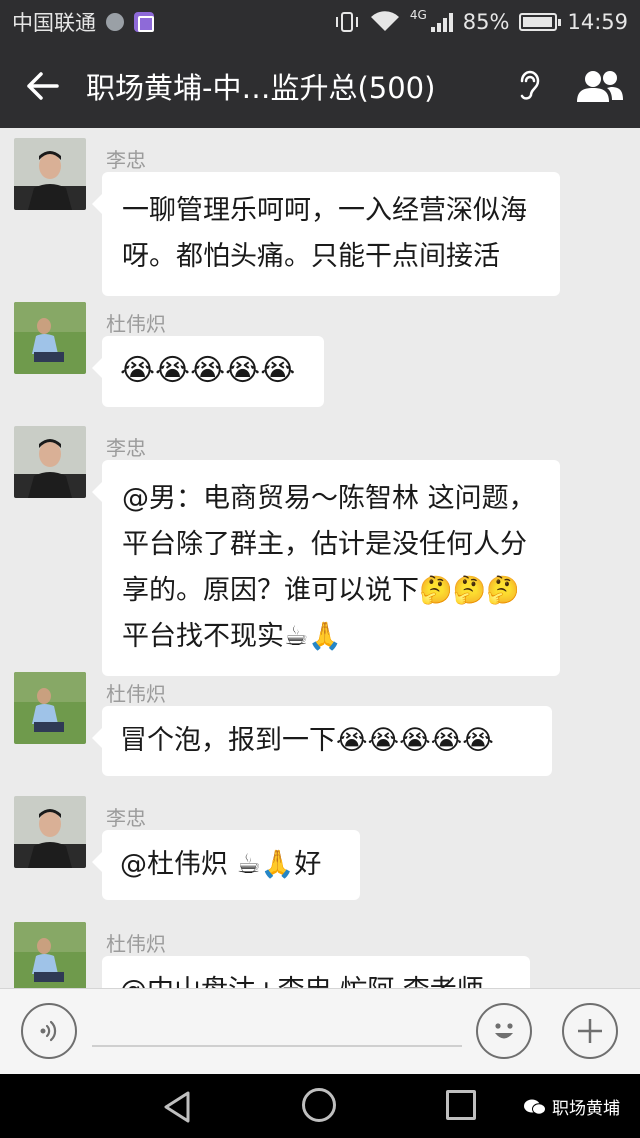 The width and height of the screenshot is (640, 1138). What do you see at coordinates (302, 981) in the screenshot?
I see `message-text: @中山盘沽+李忠 忙阿 李老师` at bounding box center [302, 981].